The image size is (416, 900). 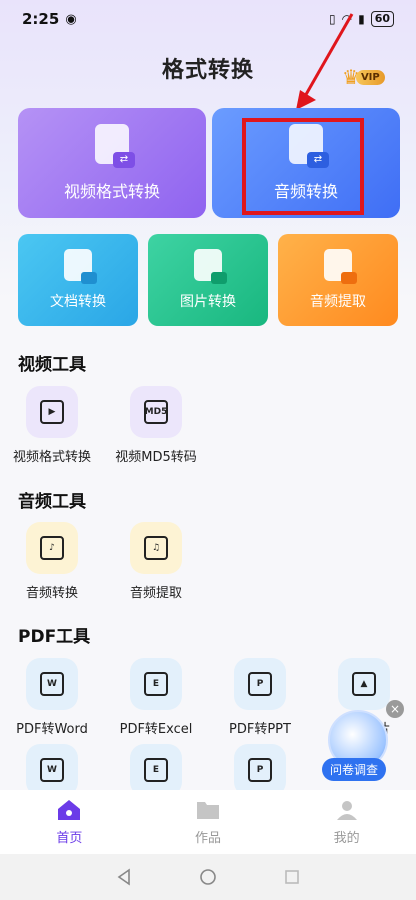 I want to click on recents-icon, so click(x=292, y=877).